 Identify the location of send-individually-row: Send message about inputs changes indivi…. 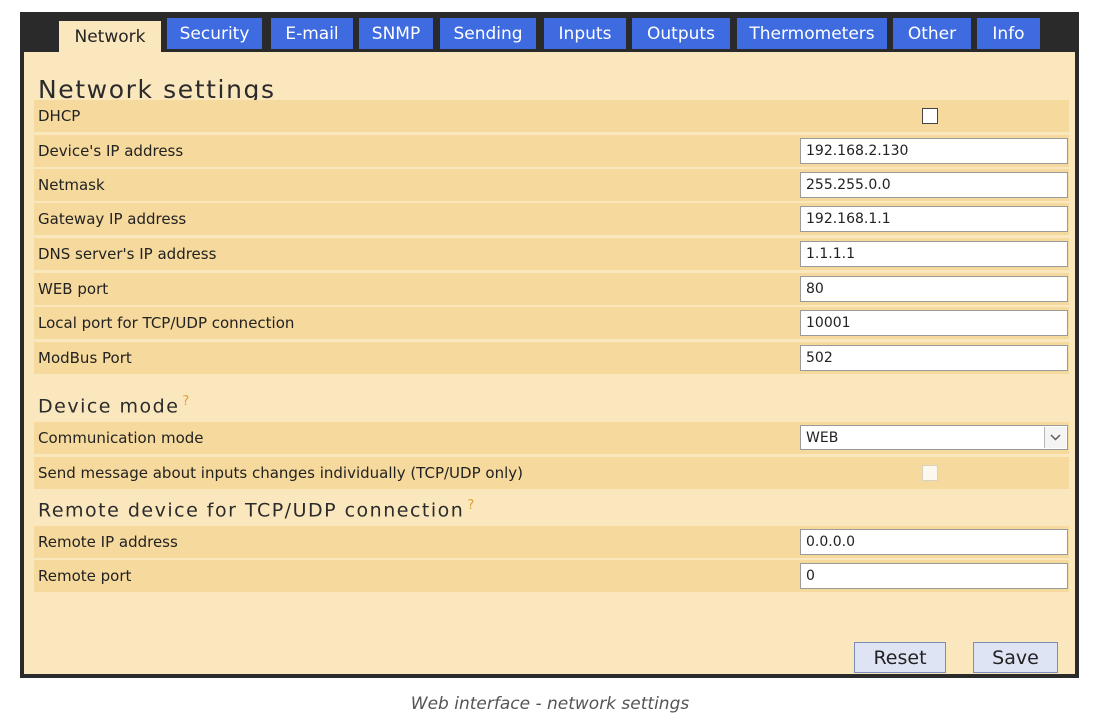
(551, 473).